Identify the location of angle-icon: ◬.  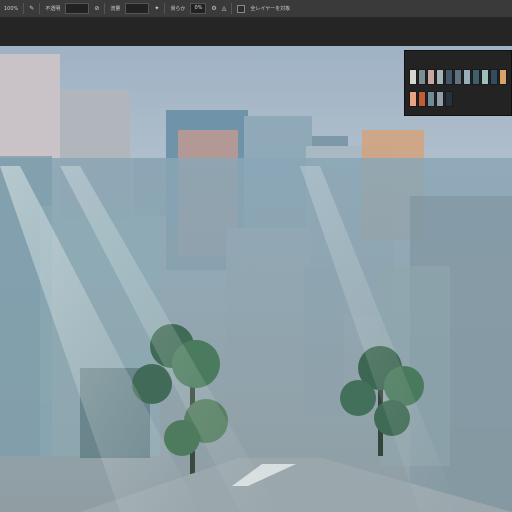
(224, 8).